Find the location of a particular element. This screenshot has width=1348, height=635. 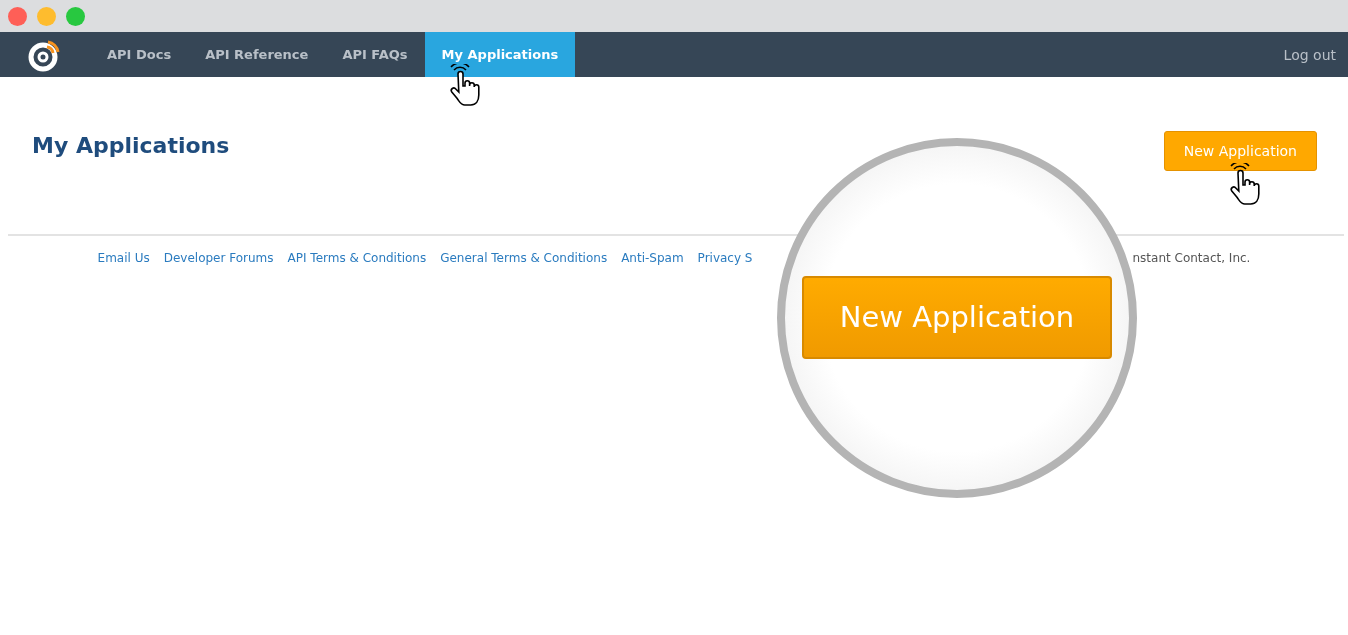

nav-tab: My Applications is located at coordinates (500, 54).